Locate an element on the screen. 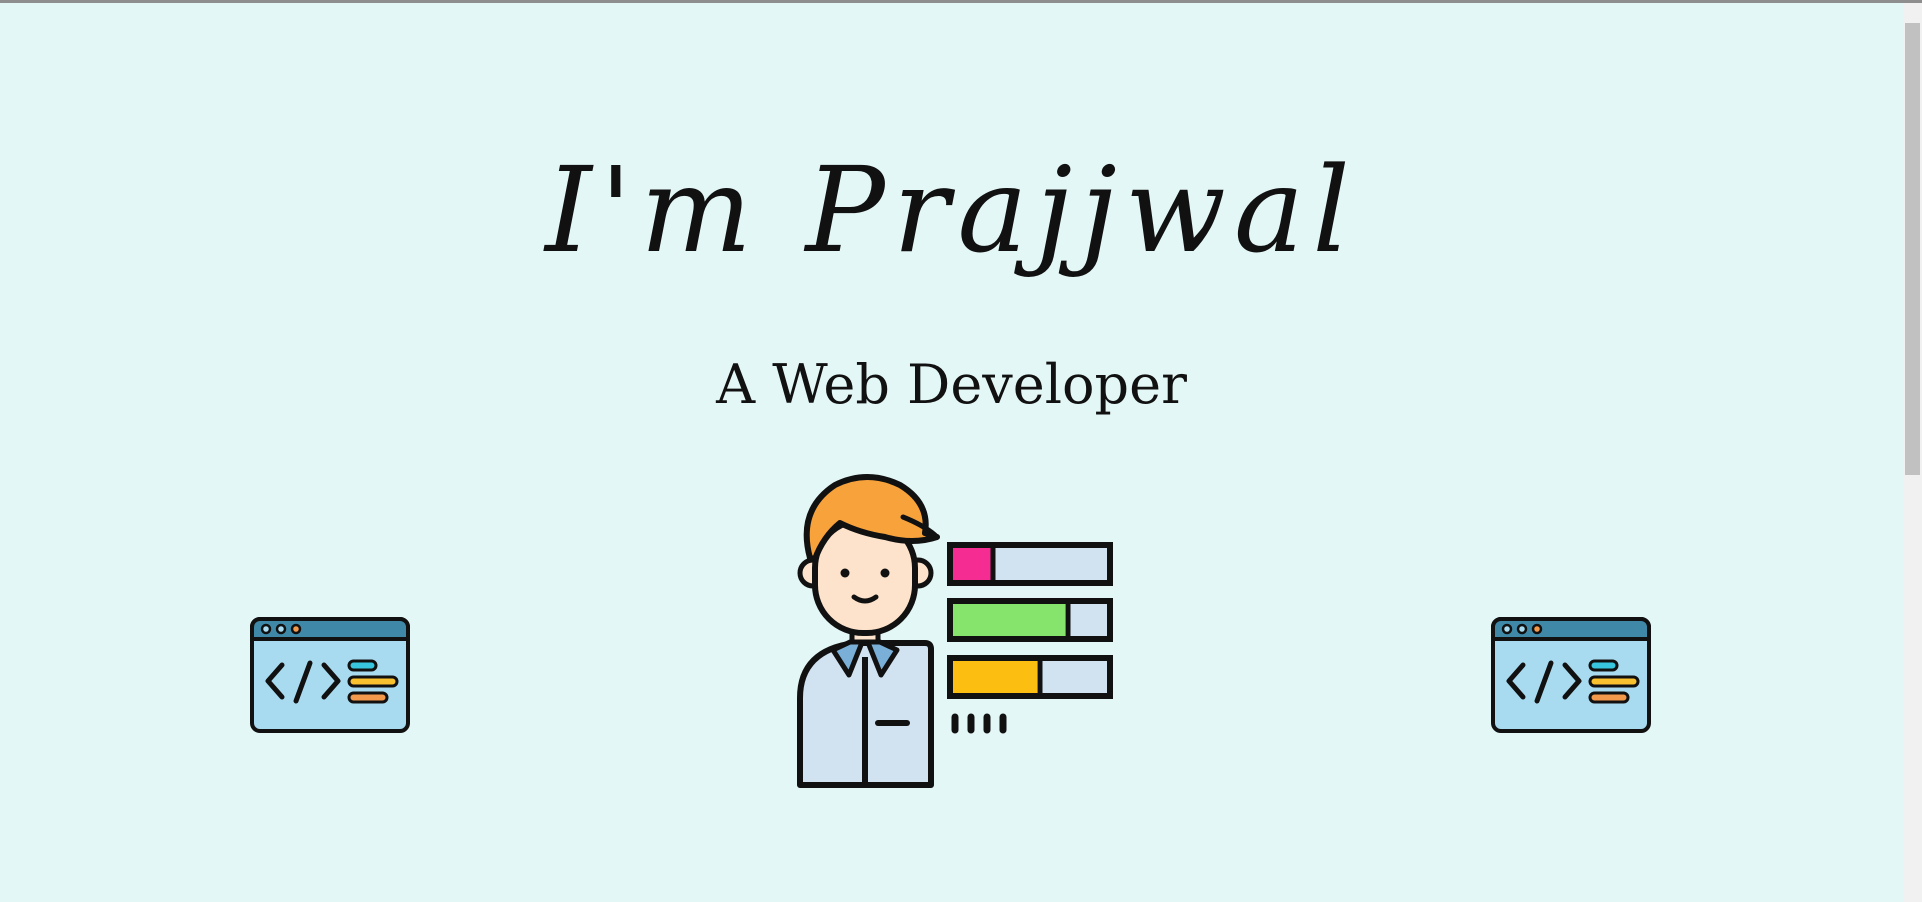 Image resolution: width=1922 pixels, height=902 pixels. page-title: I'm Prajjwal is located at coordinates (951, 210).